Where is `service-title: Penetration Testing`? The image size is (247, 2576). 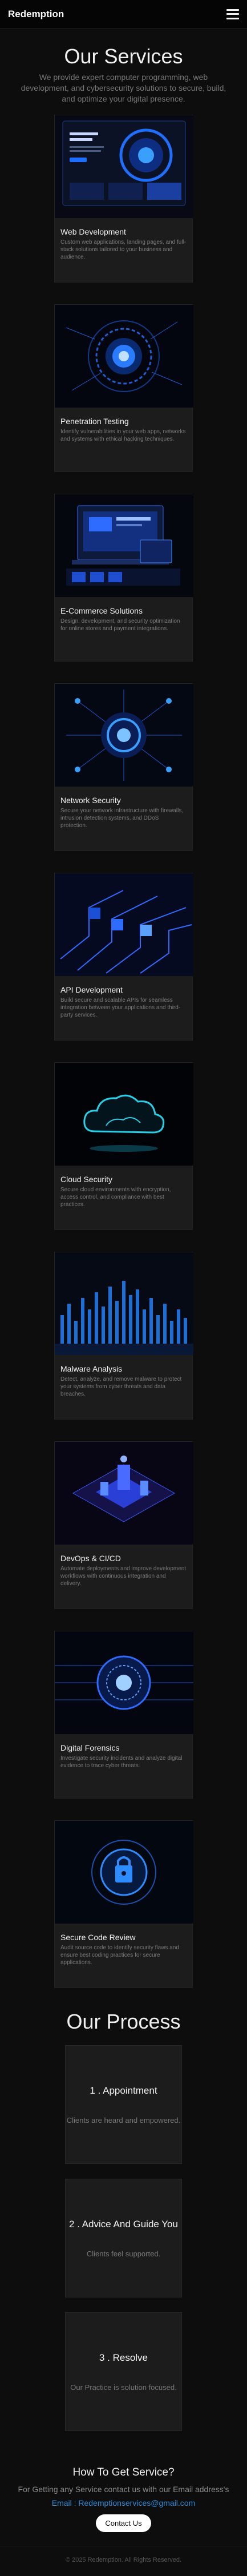 service-title: Penetration Testing is located at coordinates (94, 422).